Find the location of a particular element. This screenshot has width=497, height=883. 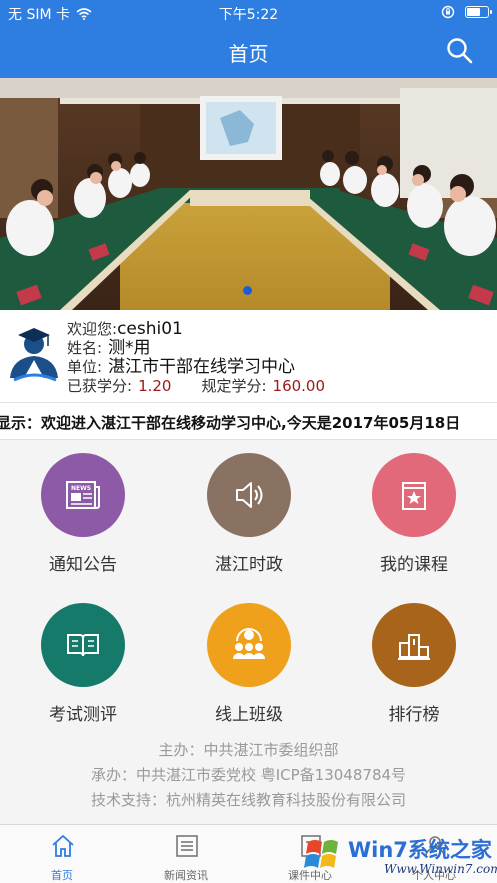

battery-icon is located at coordinates (478, 12).